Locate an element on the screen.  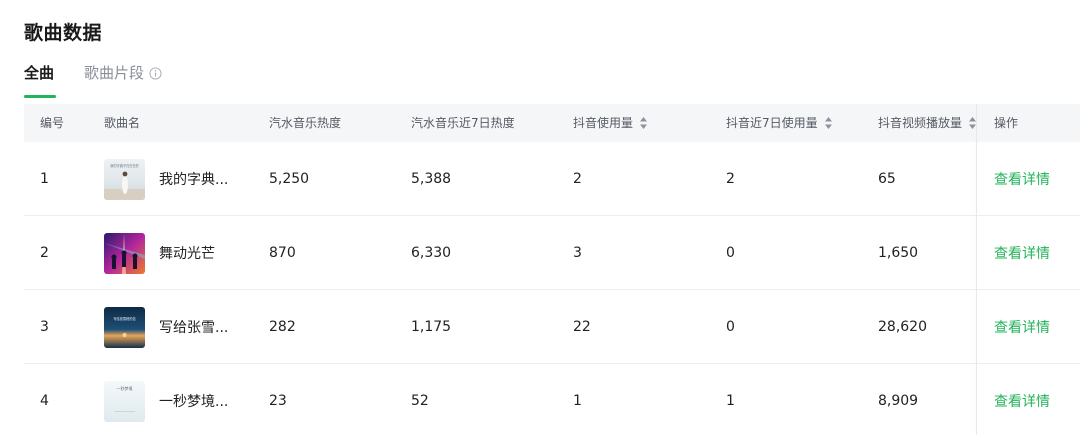
qs-heat-7d-value: 5,388 is located at coordinates (431, 179).